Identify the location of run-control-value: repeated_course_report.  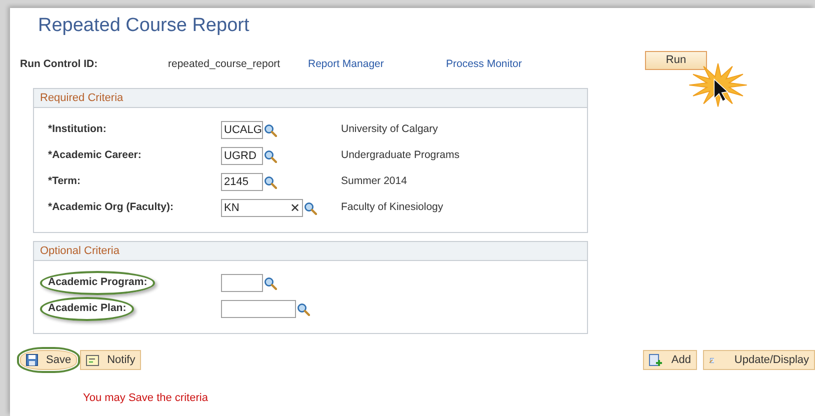
(225, 64).